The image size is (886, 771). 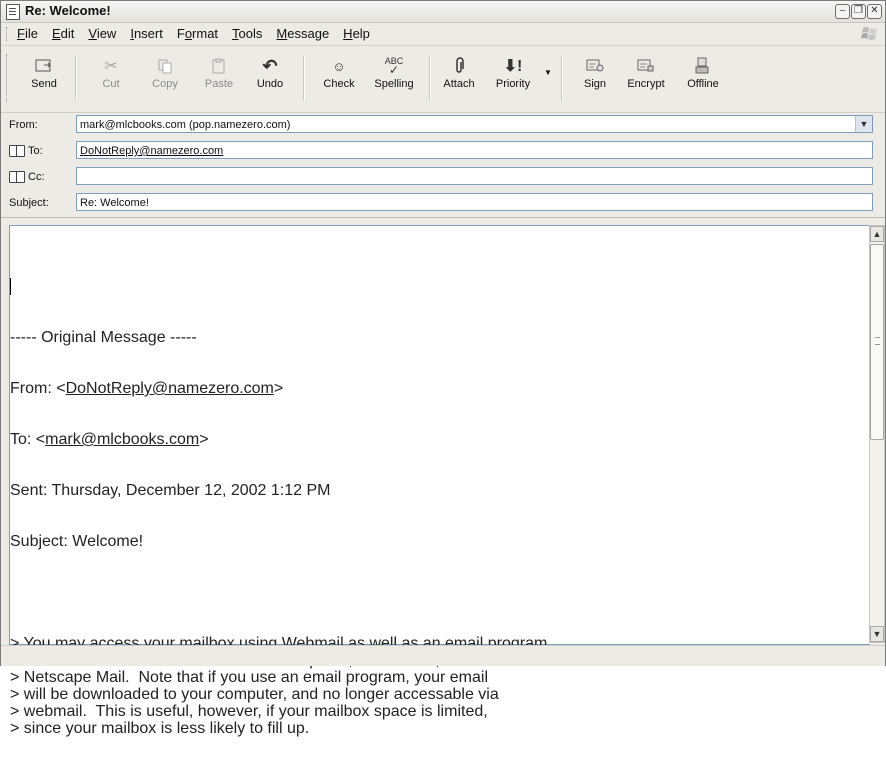 I want to click on encrypt-button: Encrypt, so click(x=646, y=72).